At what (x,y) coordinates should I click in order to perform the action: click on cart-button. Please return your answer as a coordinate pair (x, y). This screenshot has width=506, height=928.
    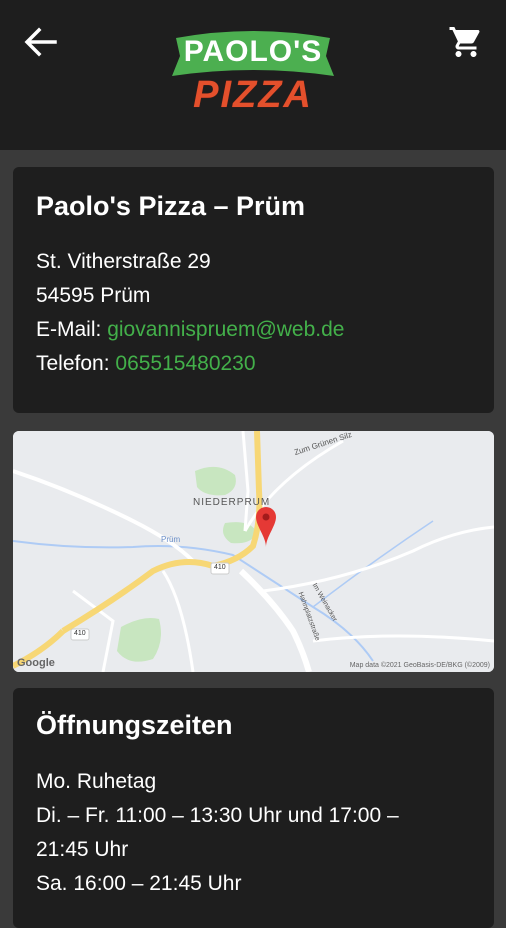
    Looking at the image, I should click on (466, 42).